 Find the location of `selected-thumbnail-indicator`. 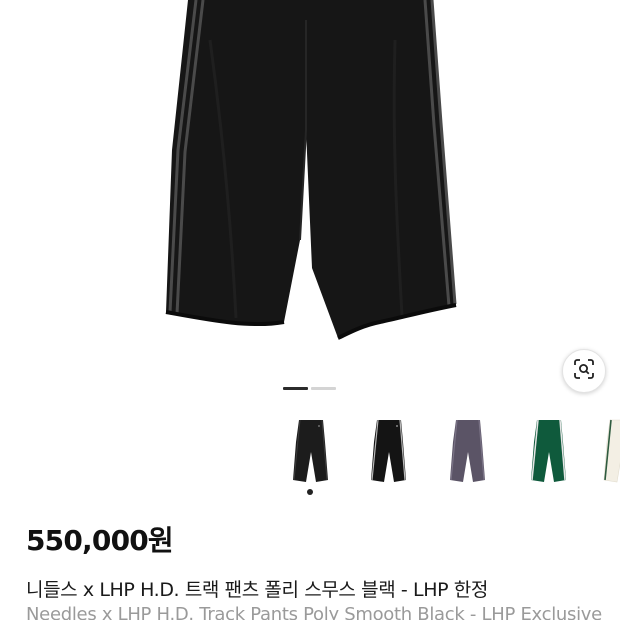

selected-thumbnail-indicator is located at coordinates (310, 492).